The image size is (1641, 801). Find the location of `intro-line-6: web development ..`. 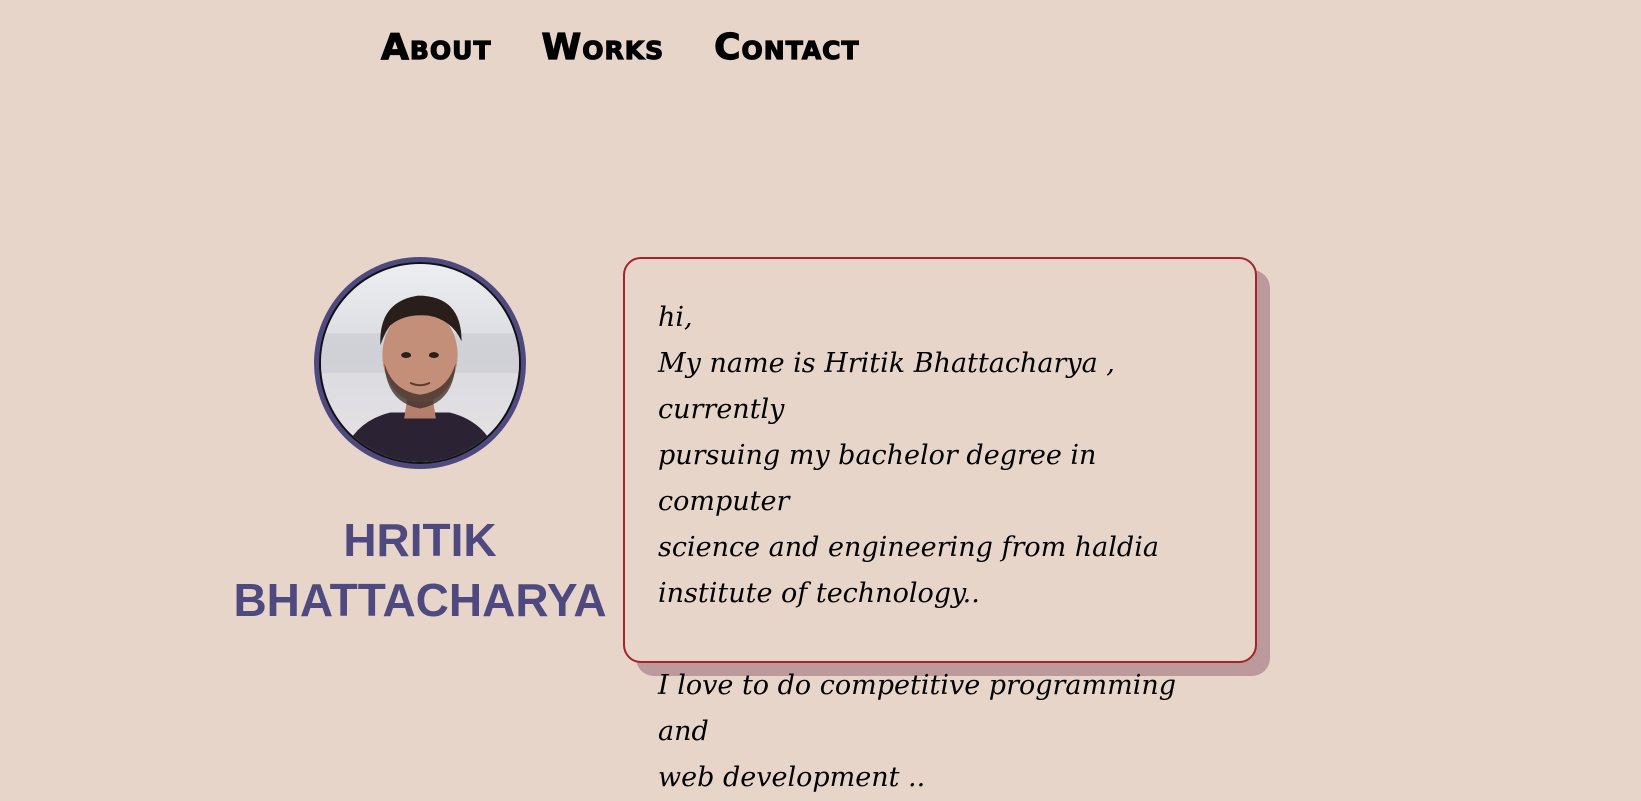

intro-line-6: web development .. is located at coordinates (792, 777).